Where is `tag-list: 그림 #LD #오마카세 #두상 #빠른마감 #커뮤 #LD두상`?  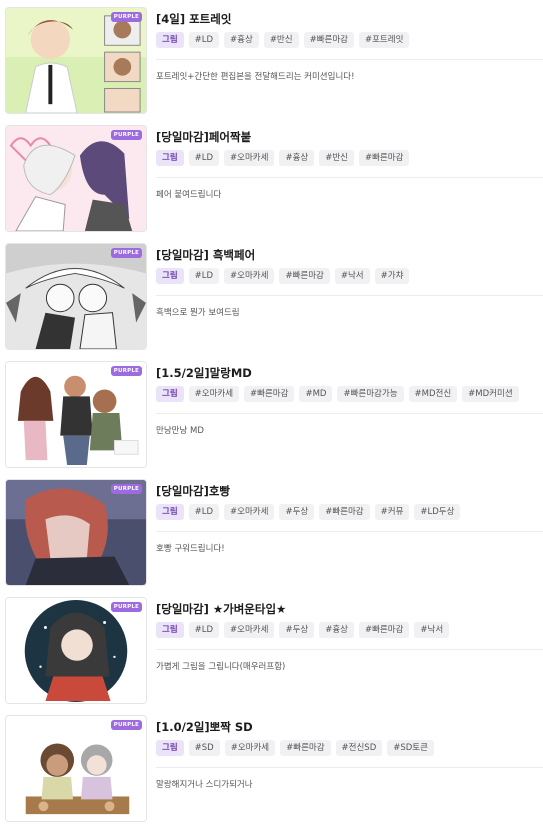
tag-list: 그림 #LD #오마카세 #두상 #빠른마감 #커뮤 #LD두상 is located at coordinates (308, 512).